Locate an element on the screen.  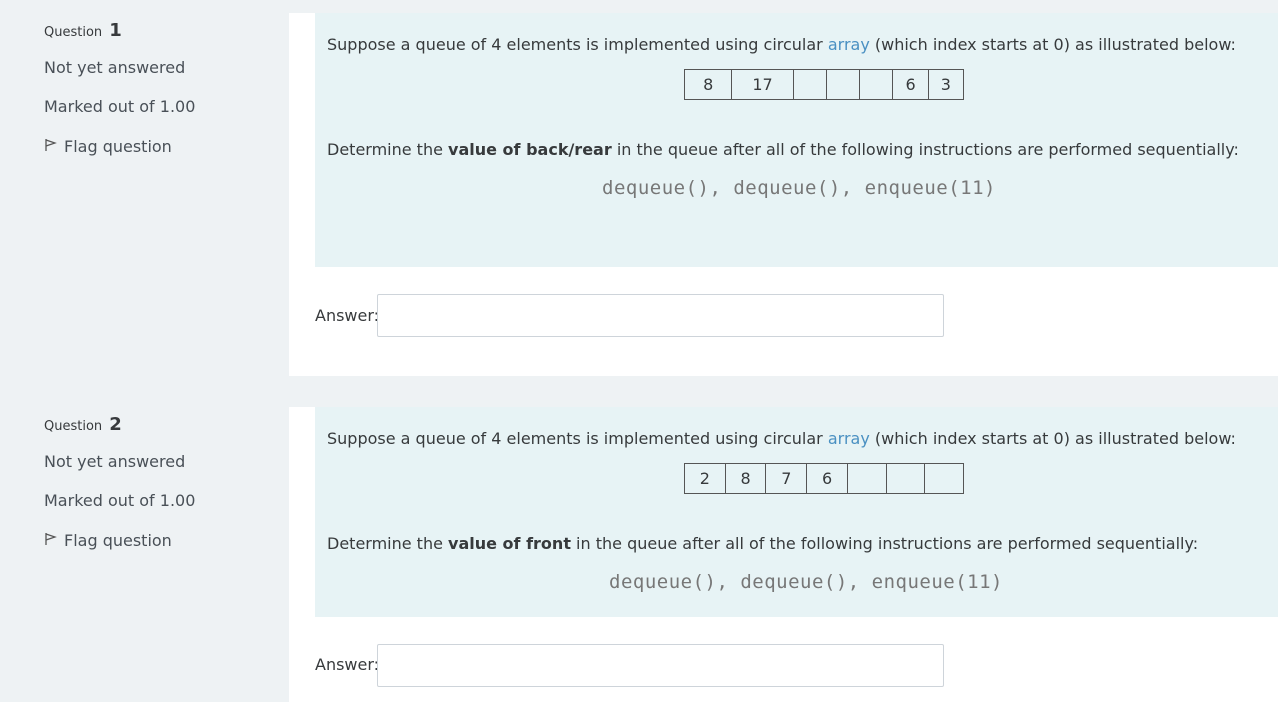
queue-array-table: 8 17 6 3 is located at coordinates (824, 84).